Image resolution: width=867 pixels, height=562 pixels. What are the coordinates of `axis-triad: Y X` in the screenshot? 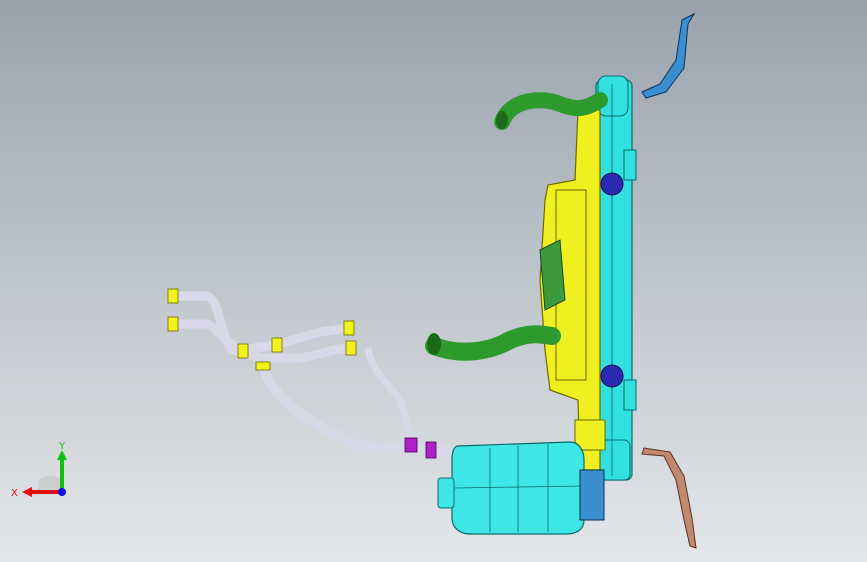 It's located at (45, 475).